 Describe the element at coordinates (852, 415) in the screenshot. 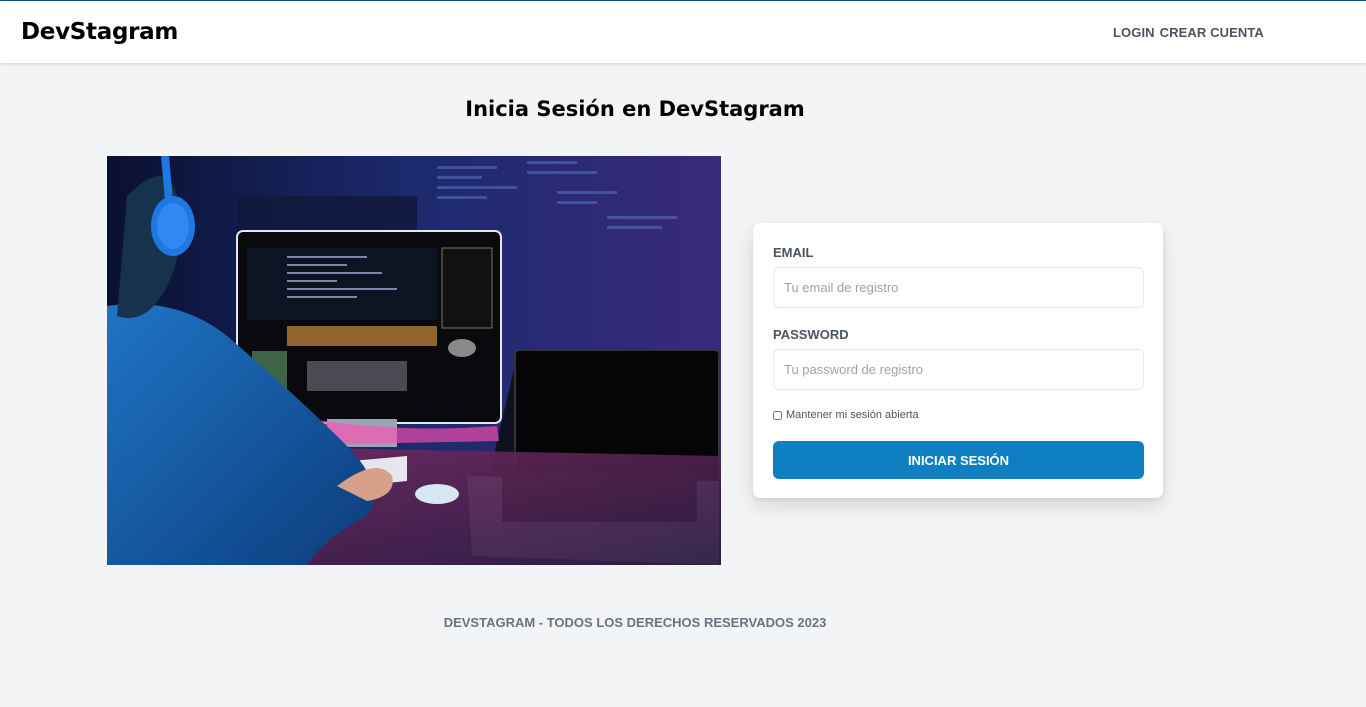

I see `remember-label: Mantener mi sesión abierta` at that location.